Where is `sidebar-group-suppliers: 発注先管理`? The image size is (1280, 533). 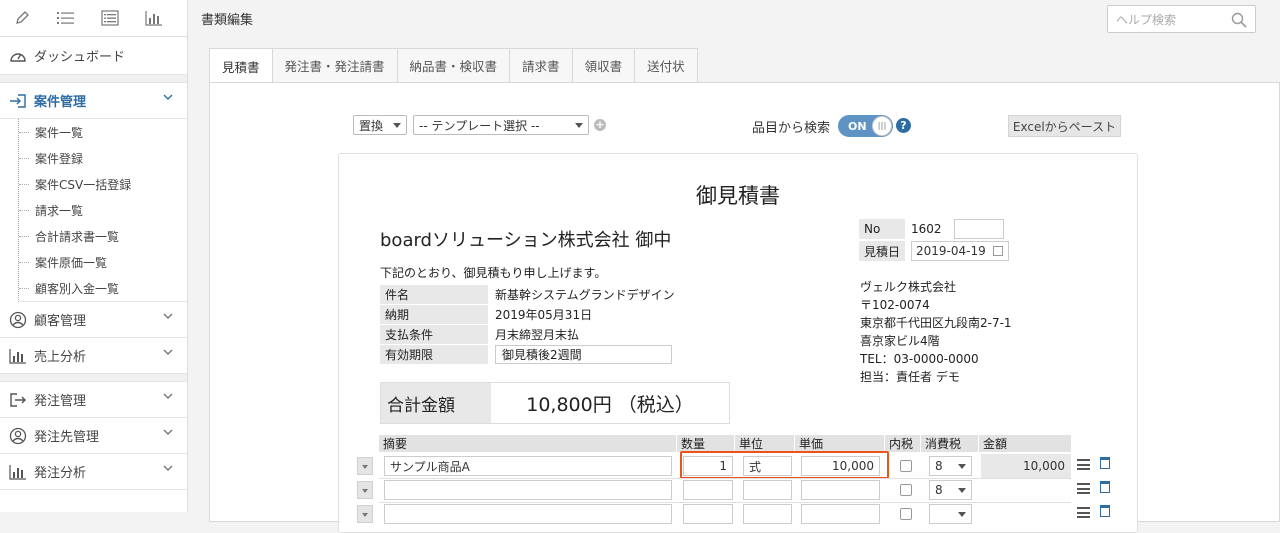
sidebar-group-suppliers: 発注先管理 is located at coordinates (93, 436).